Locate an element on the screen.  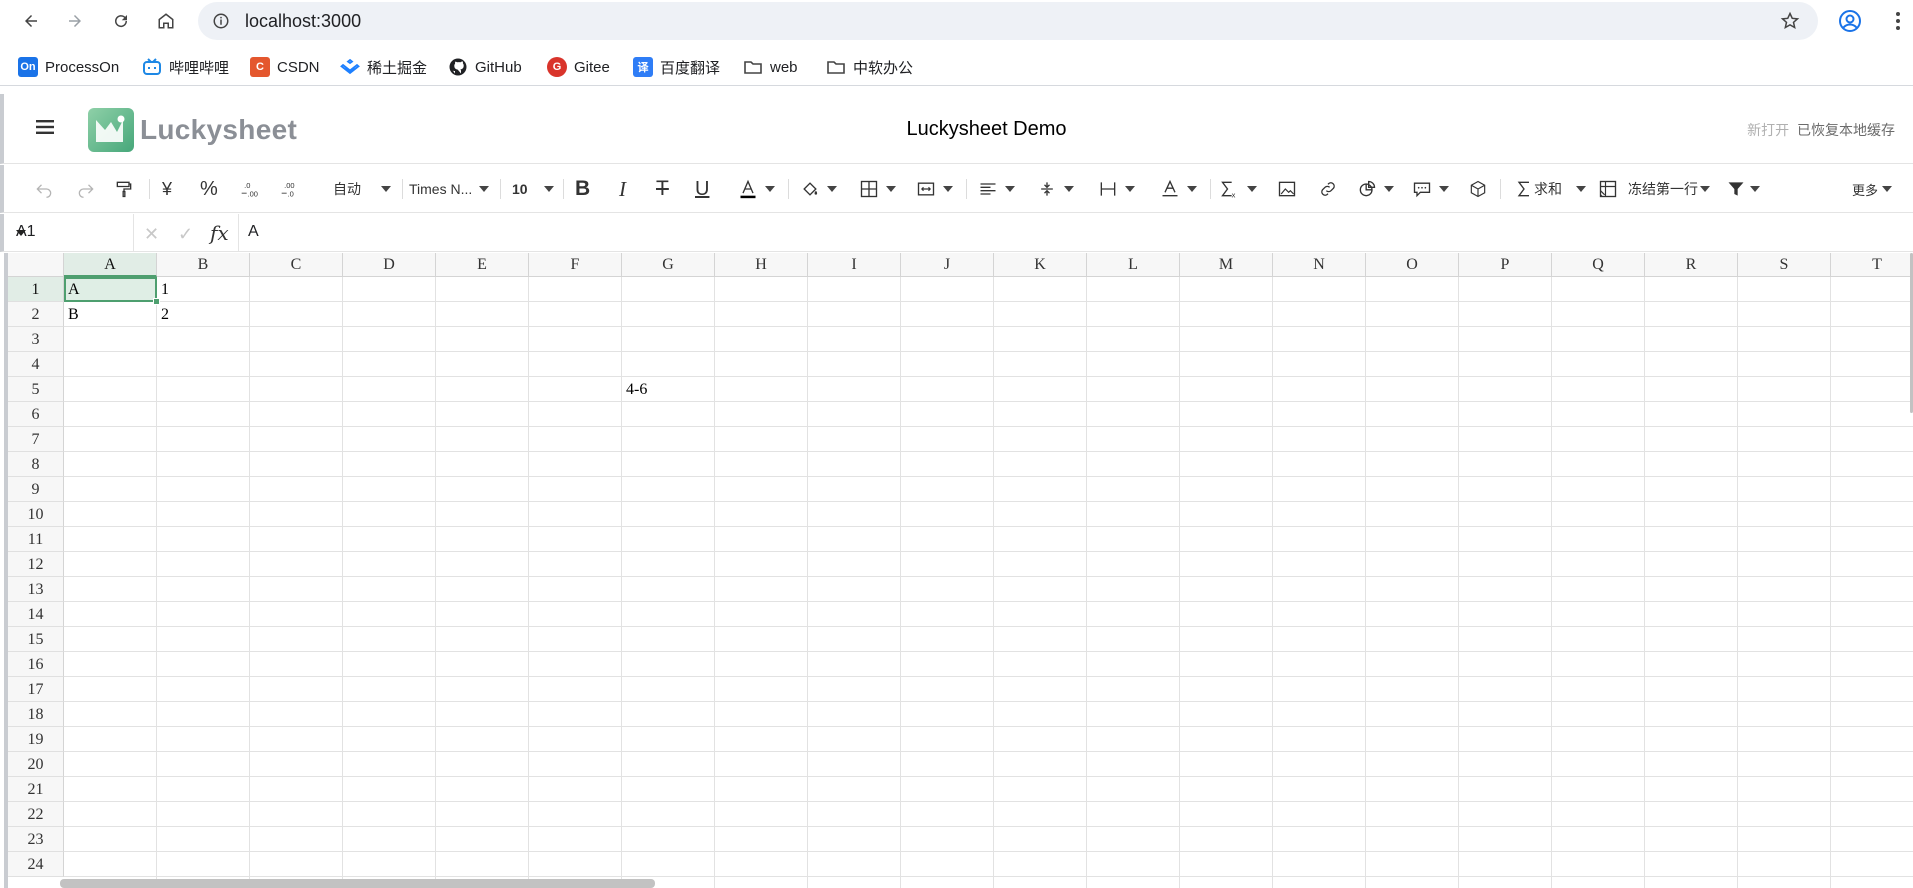
forward-button is located at coordinates (75, 21).